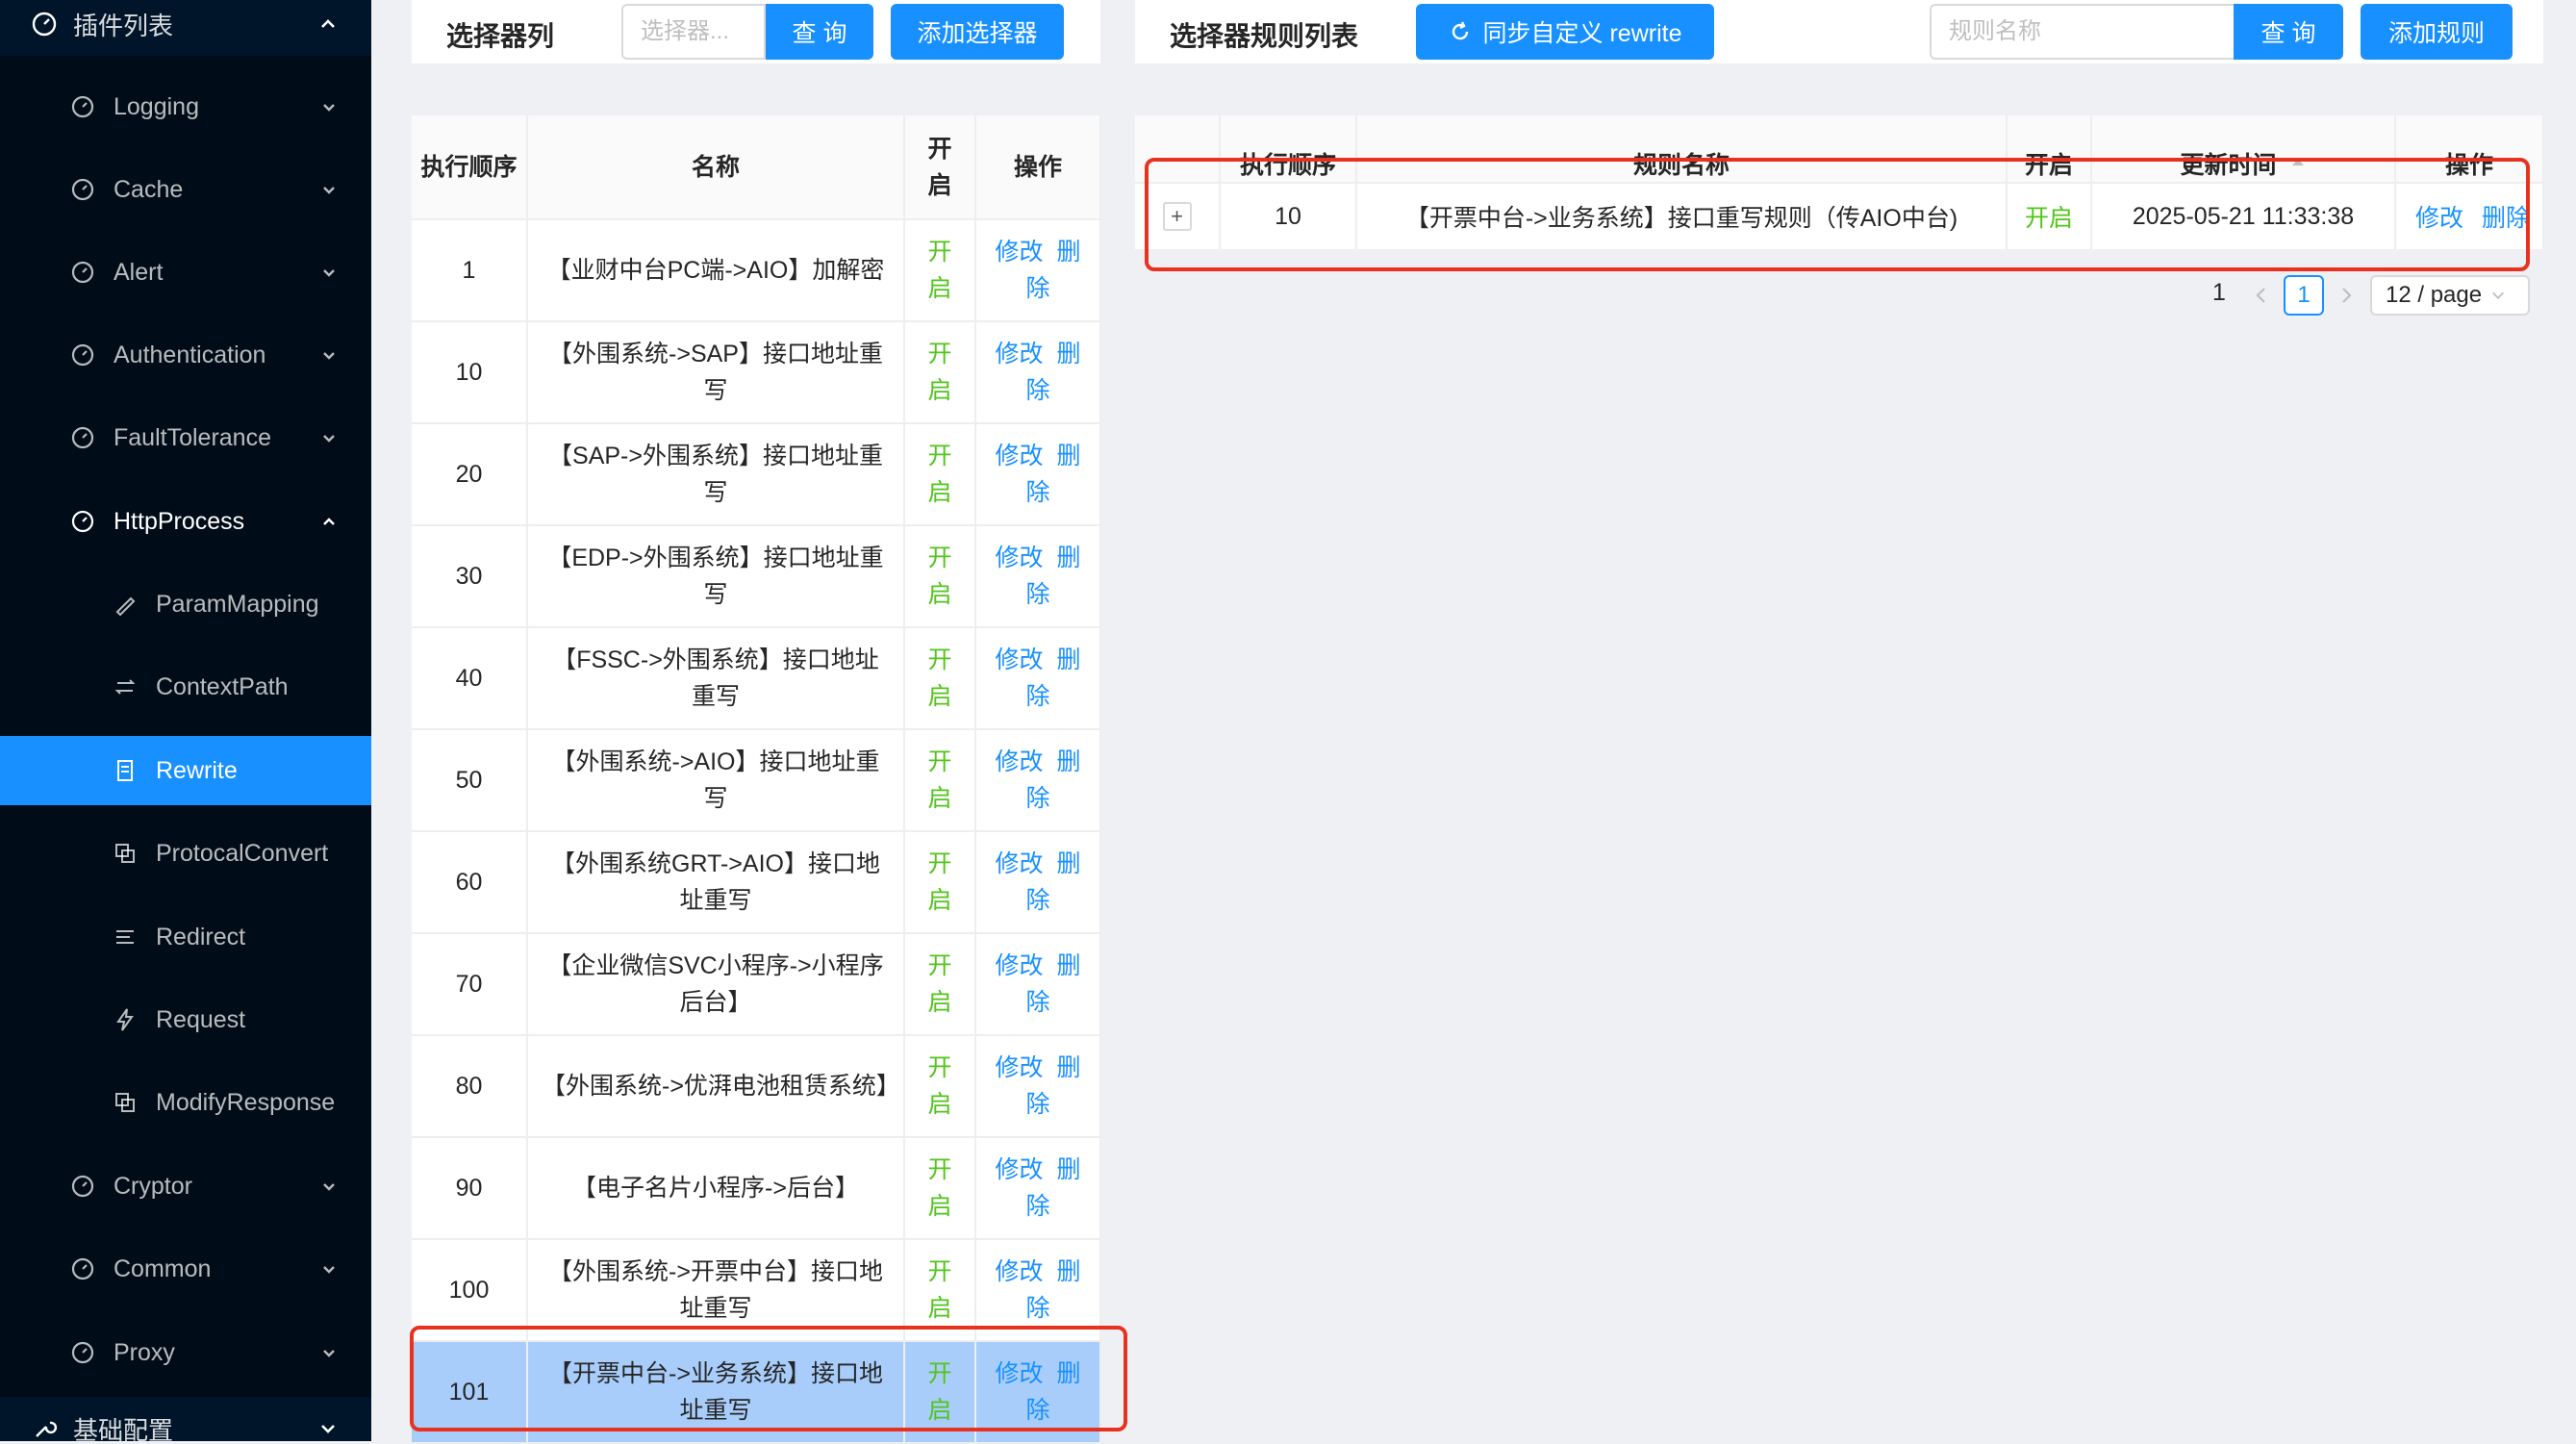 The width and height of the screenshot is (2576, 1444). Describe the element at coordinates (186, 355) in the screenshot. I see `sidebar-item-authentication: Authentication` at that location.